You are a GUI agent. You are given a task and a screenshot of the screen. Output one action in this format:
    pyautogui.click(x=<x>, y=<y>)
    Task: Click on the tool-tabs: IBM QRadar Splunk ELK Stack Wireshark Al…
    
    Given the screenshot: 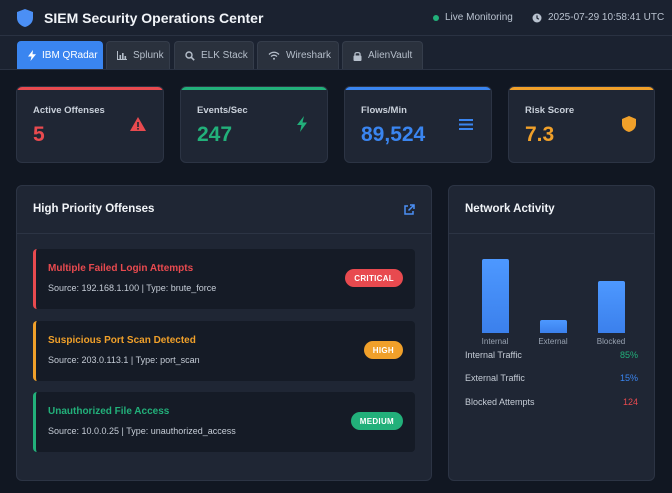 What is the action you would take?
    pyautogui.click(x=336, y=53)
    